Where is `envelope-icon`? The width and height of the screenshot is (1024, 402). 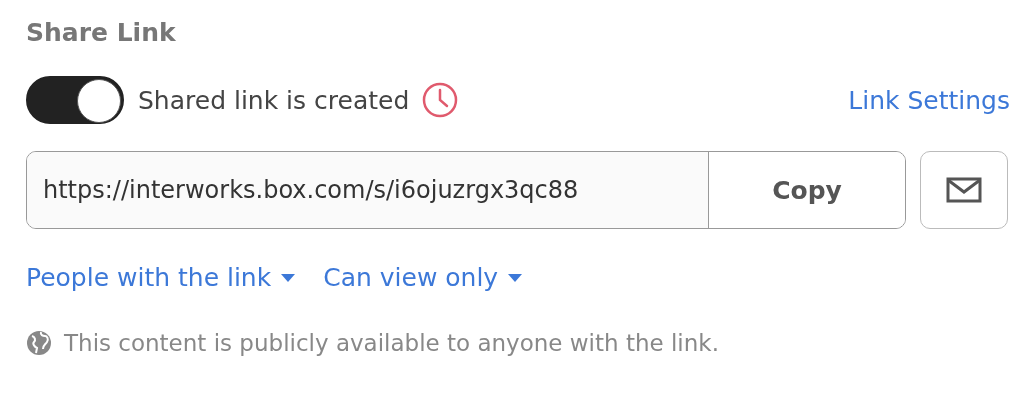 envelope-icon is located at coordinates (964, 190).